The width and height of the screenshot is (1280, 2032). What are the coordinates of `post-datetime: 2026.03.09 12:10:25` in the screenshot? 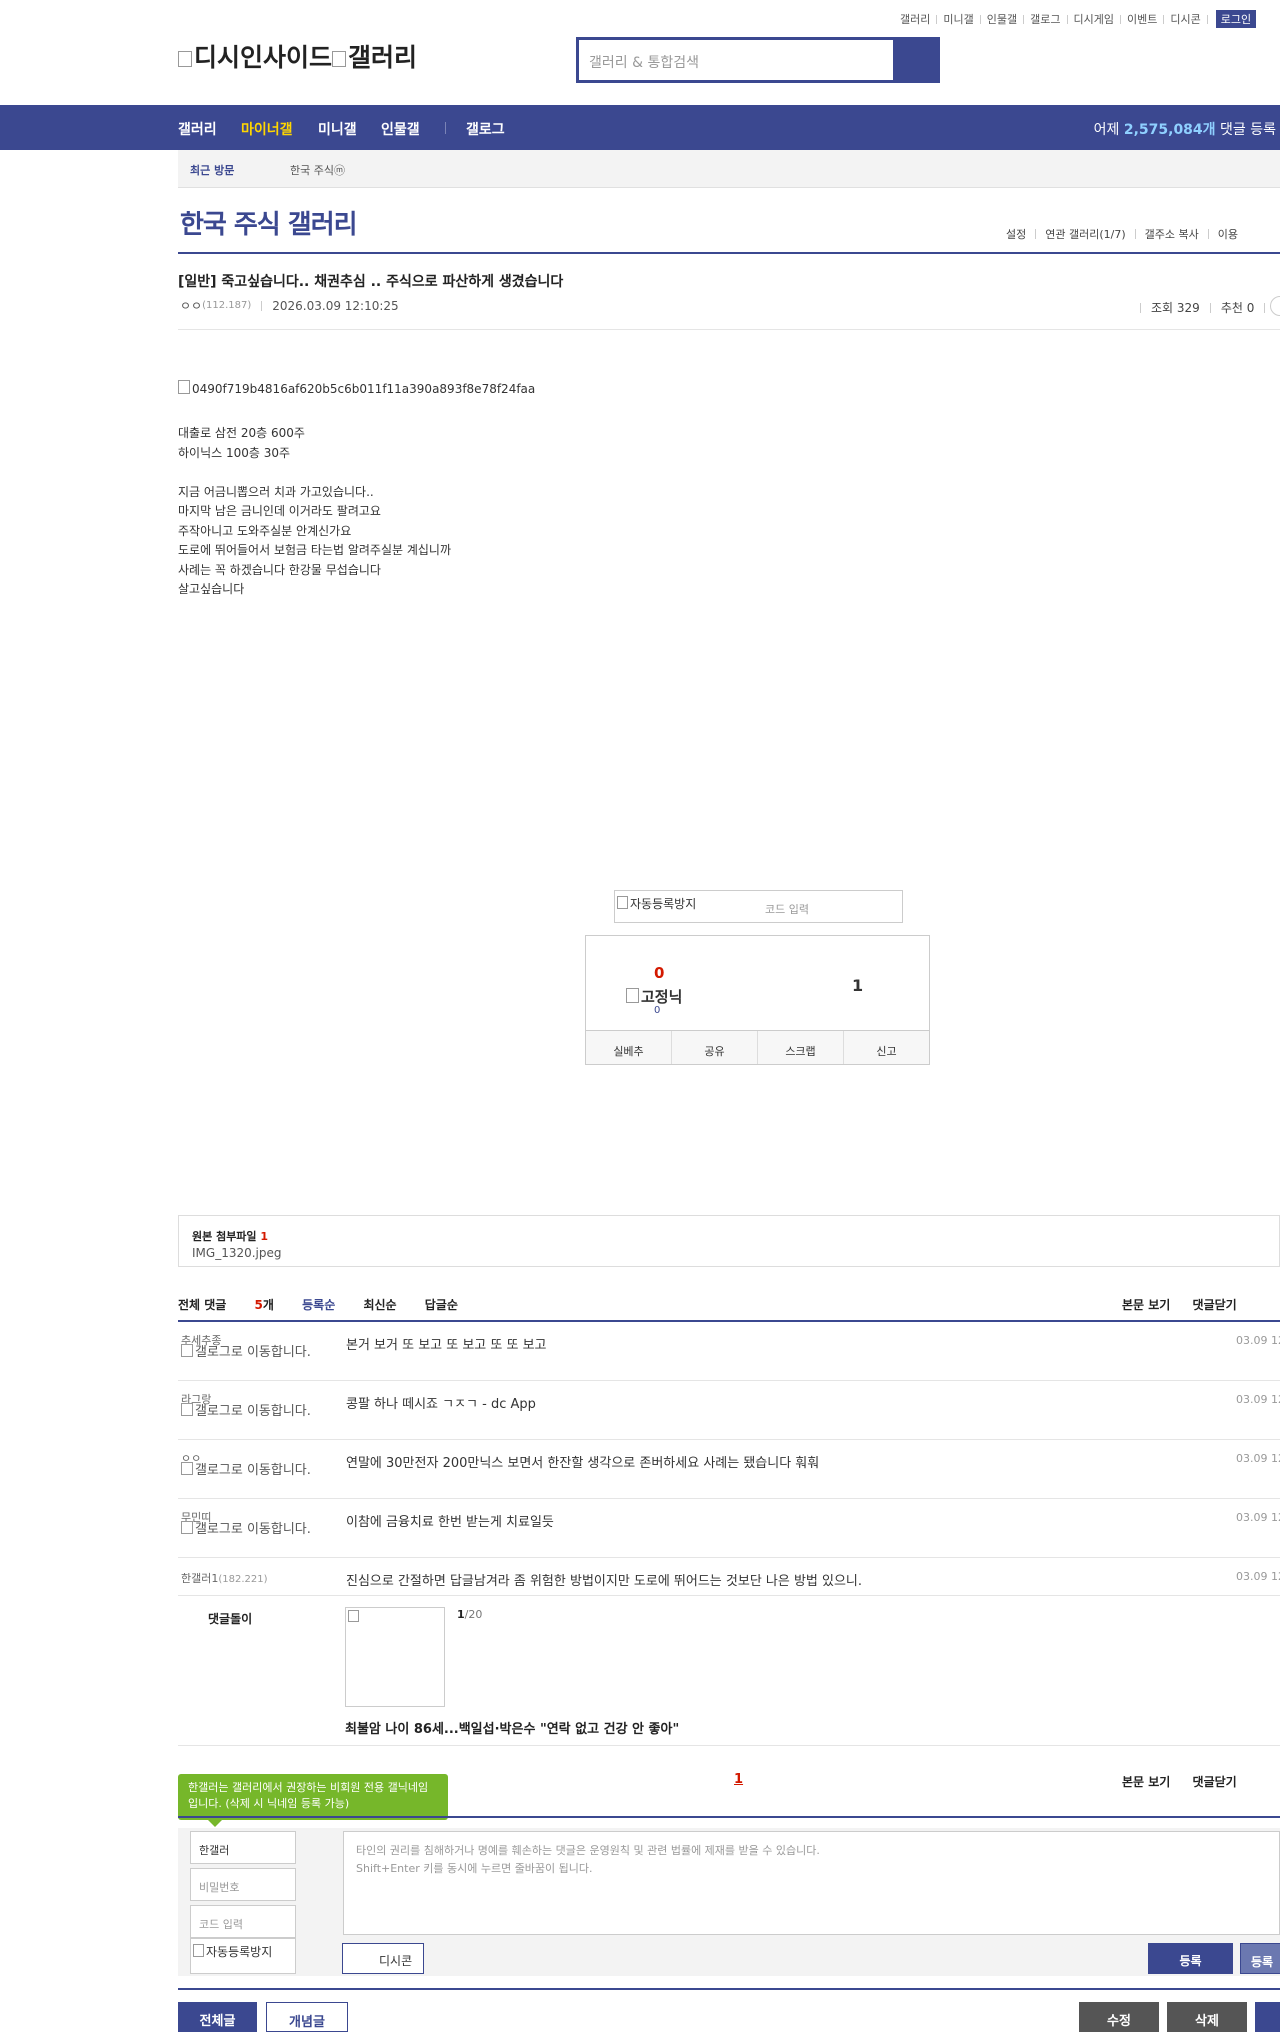 It's located at (335, 305).